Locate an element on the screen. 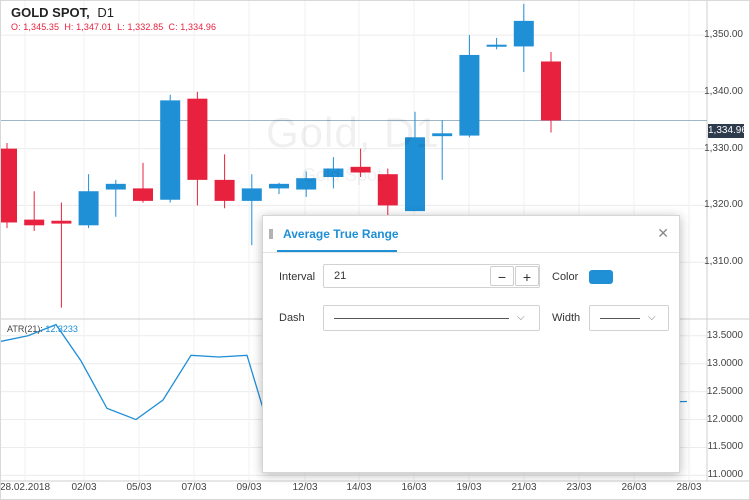  date-tick-label: 23/03 is located at coordinates (579, 487).